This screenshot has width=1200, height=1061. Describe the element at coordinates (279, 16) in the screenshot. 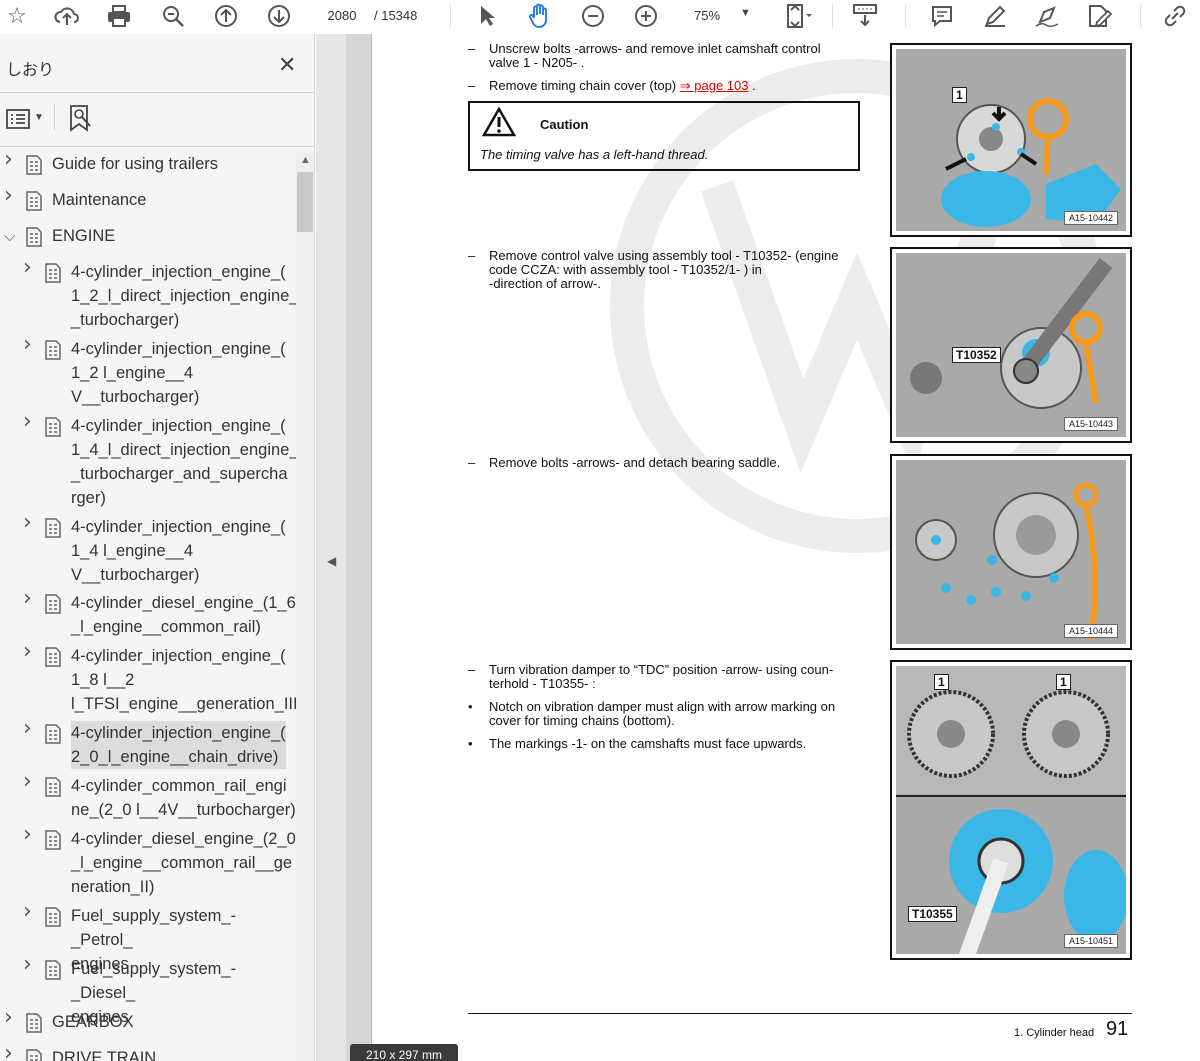

I see `page-down-icon` at that location.